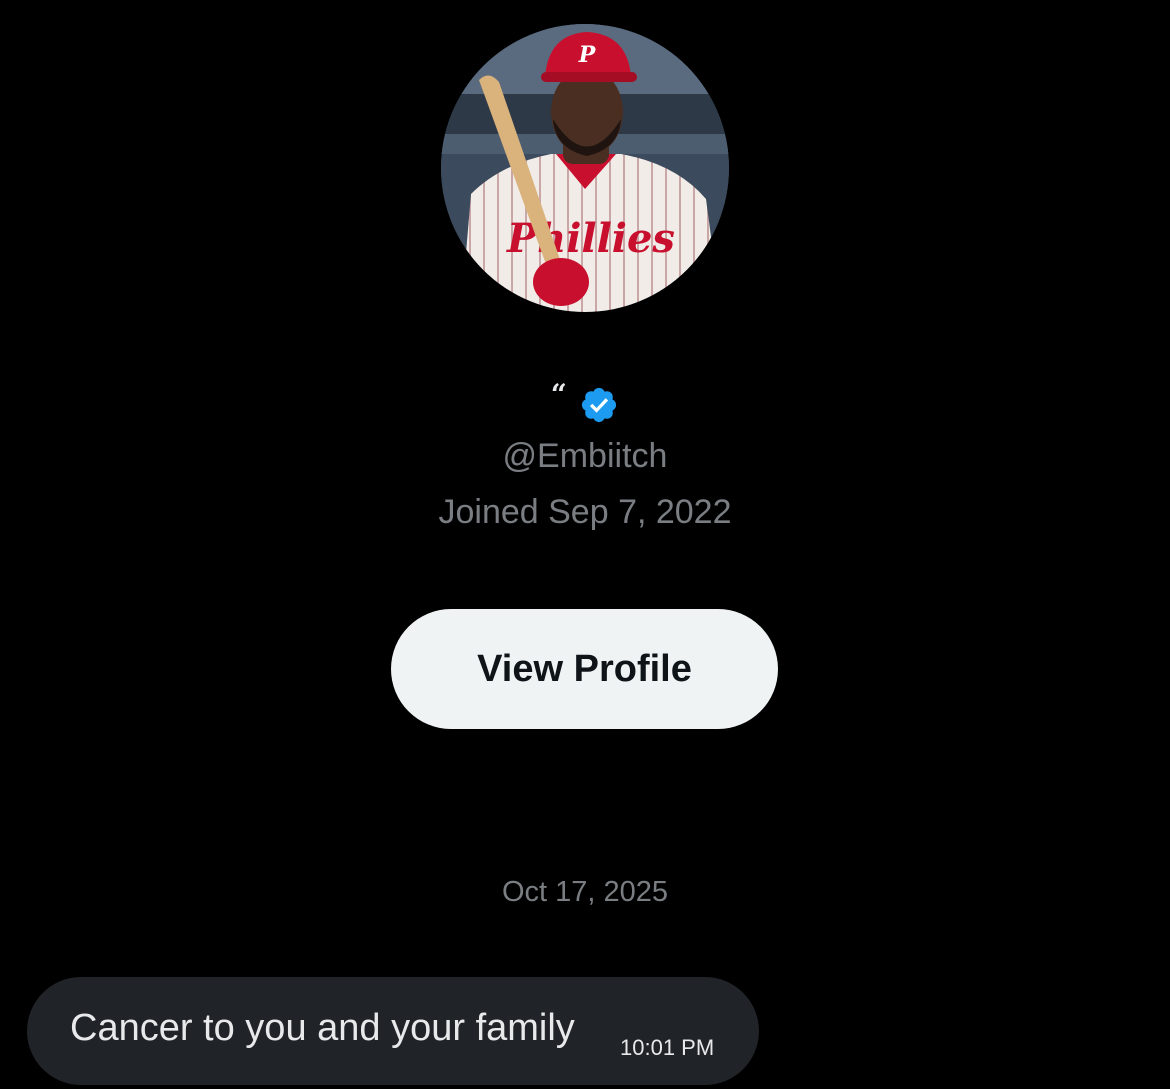  What do you see at coordinates (587, 55) in the screenshot?
I see `svg-text: P` at bounding box center [587, 55].